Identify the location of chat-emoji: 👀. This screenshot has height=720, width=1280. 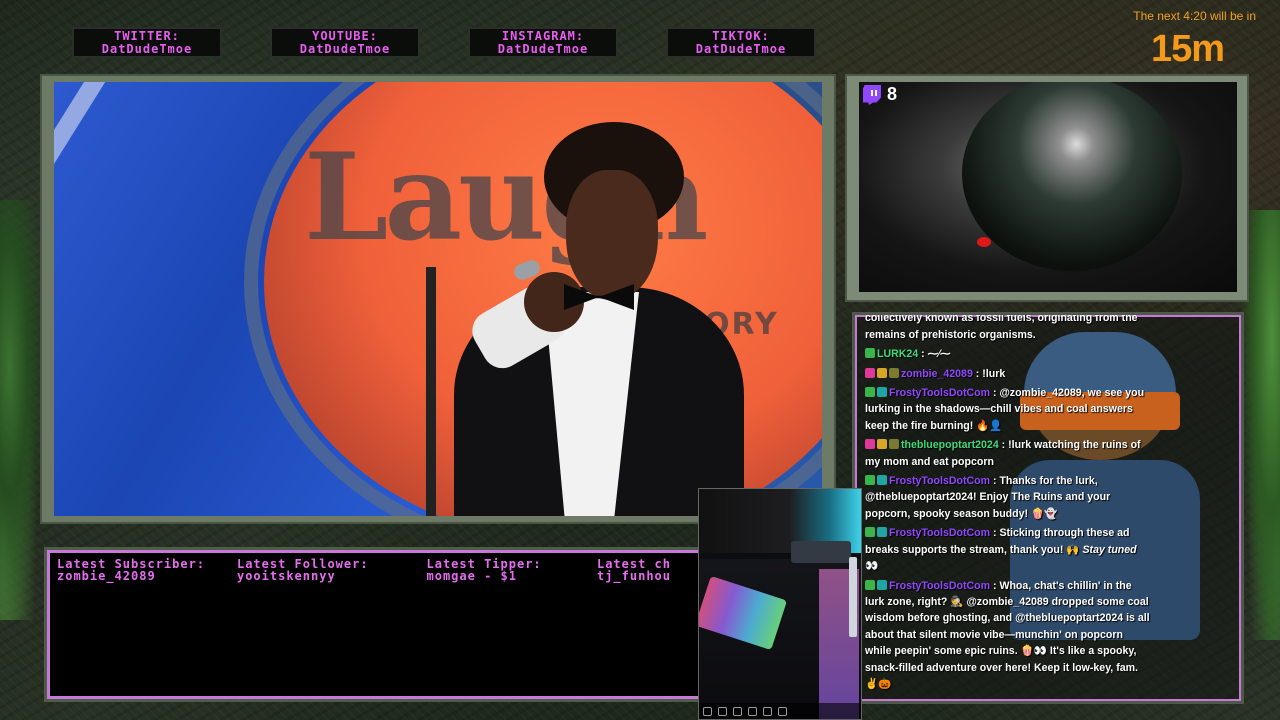
(872, 566).